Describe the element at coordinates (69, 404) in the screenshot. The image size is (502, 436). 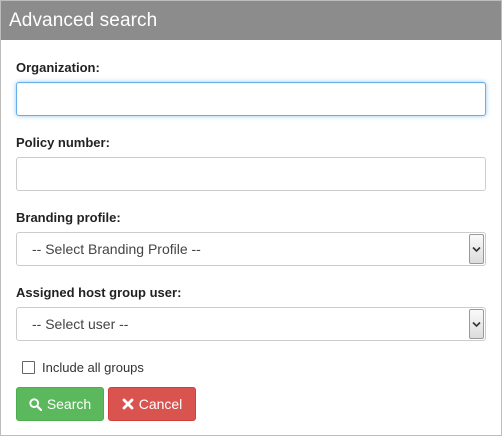
I see `search-button-label: Search` at that location.